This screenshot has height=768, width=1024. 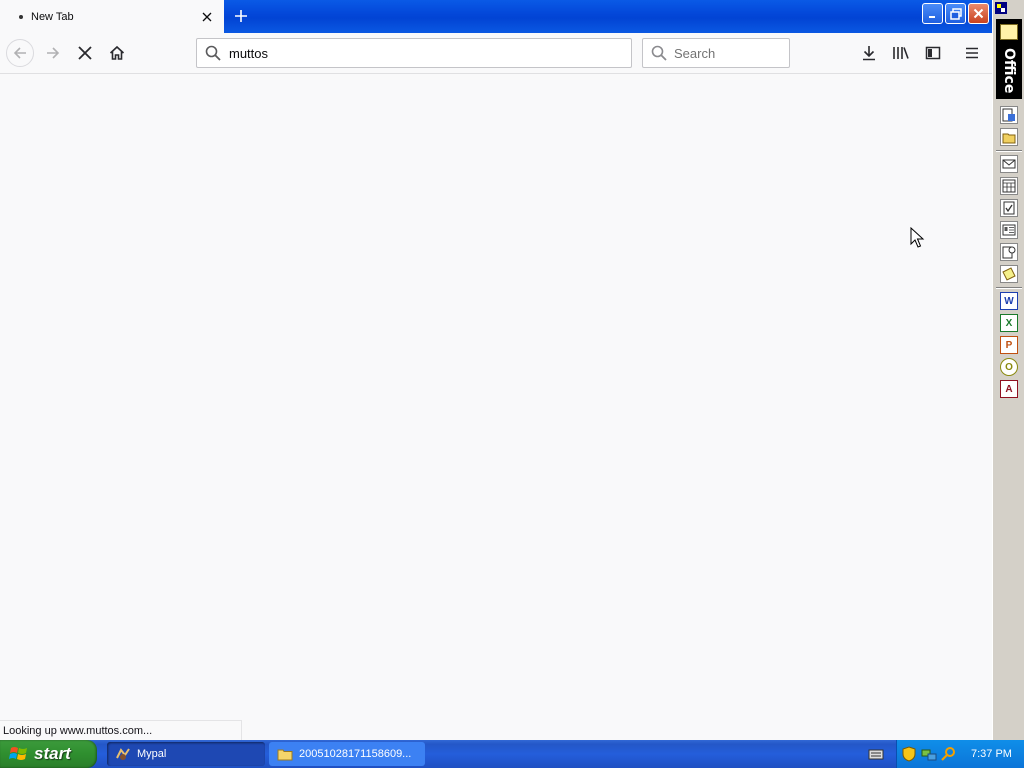 I want to click on close-button, so click(x=978, y=13).